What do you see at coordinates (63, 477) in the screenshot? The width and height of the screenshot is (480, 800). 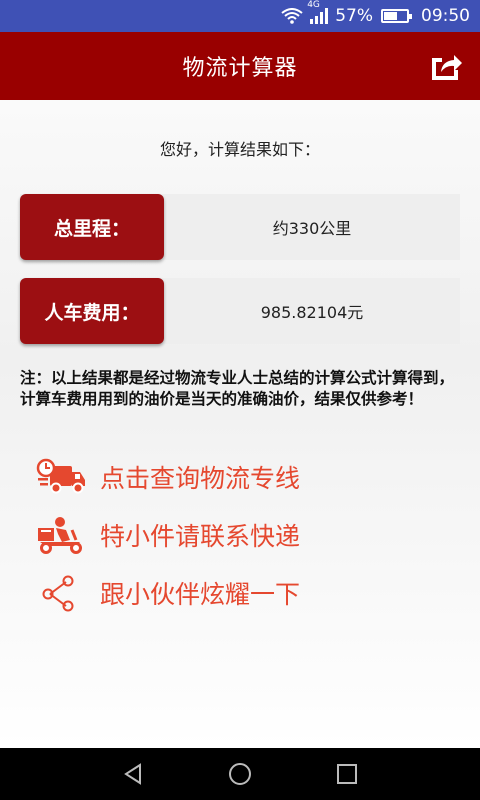 I see `delivery-truck-icon` at bounding box center [63, 477].